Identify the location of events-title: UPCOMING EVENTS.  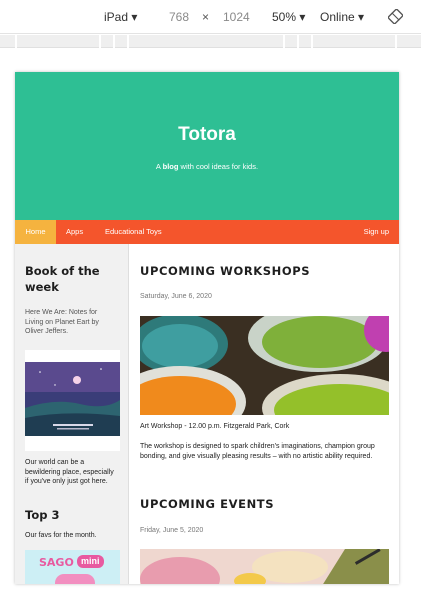
(207, 504).